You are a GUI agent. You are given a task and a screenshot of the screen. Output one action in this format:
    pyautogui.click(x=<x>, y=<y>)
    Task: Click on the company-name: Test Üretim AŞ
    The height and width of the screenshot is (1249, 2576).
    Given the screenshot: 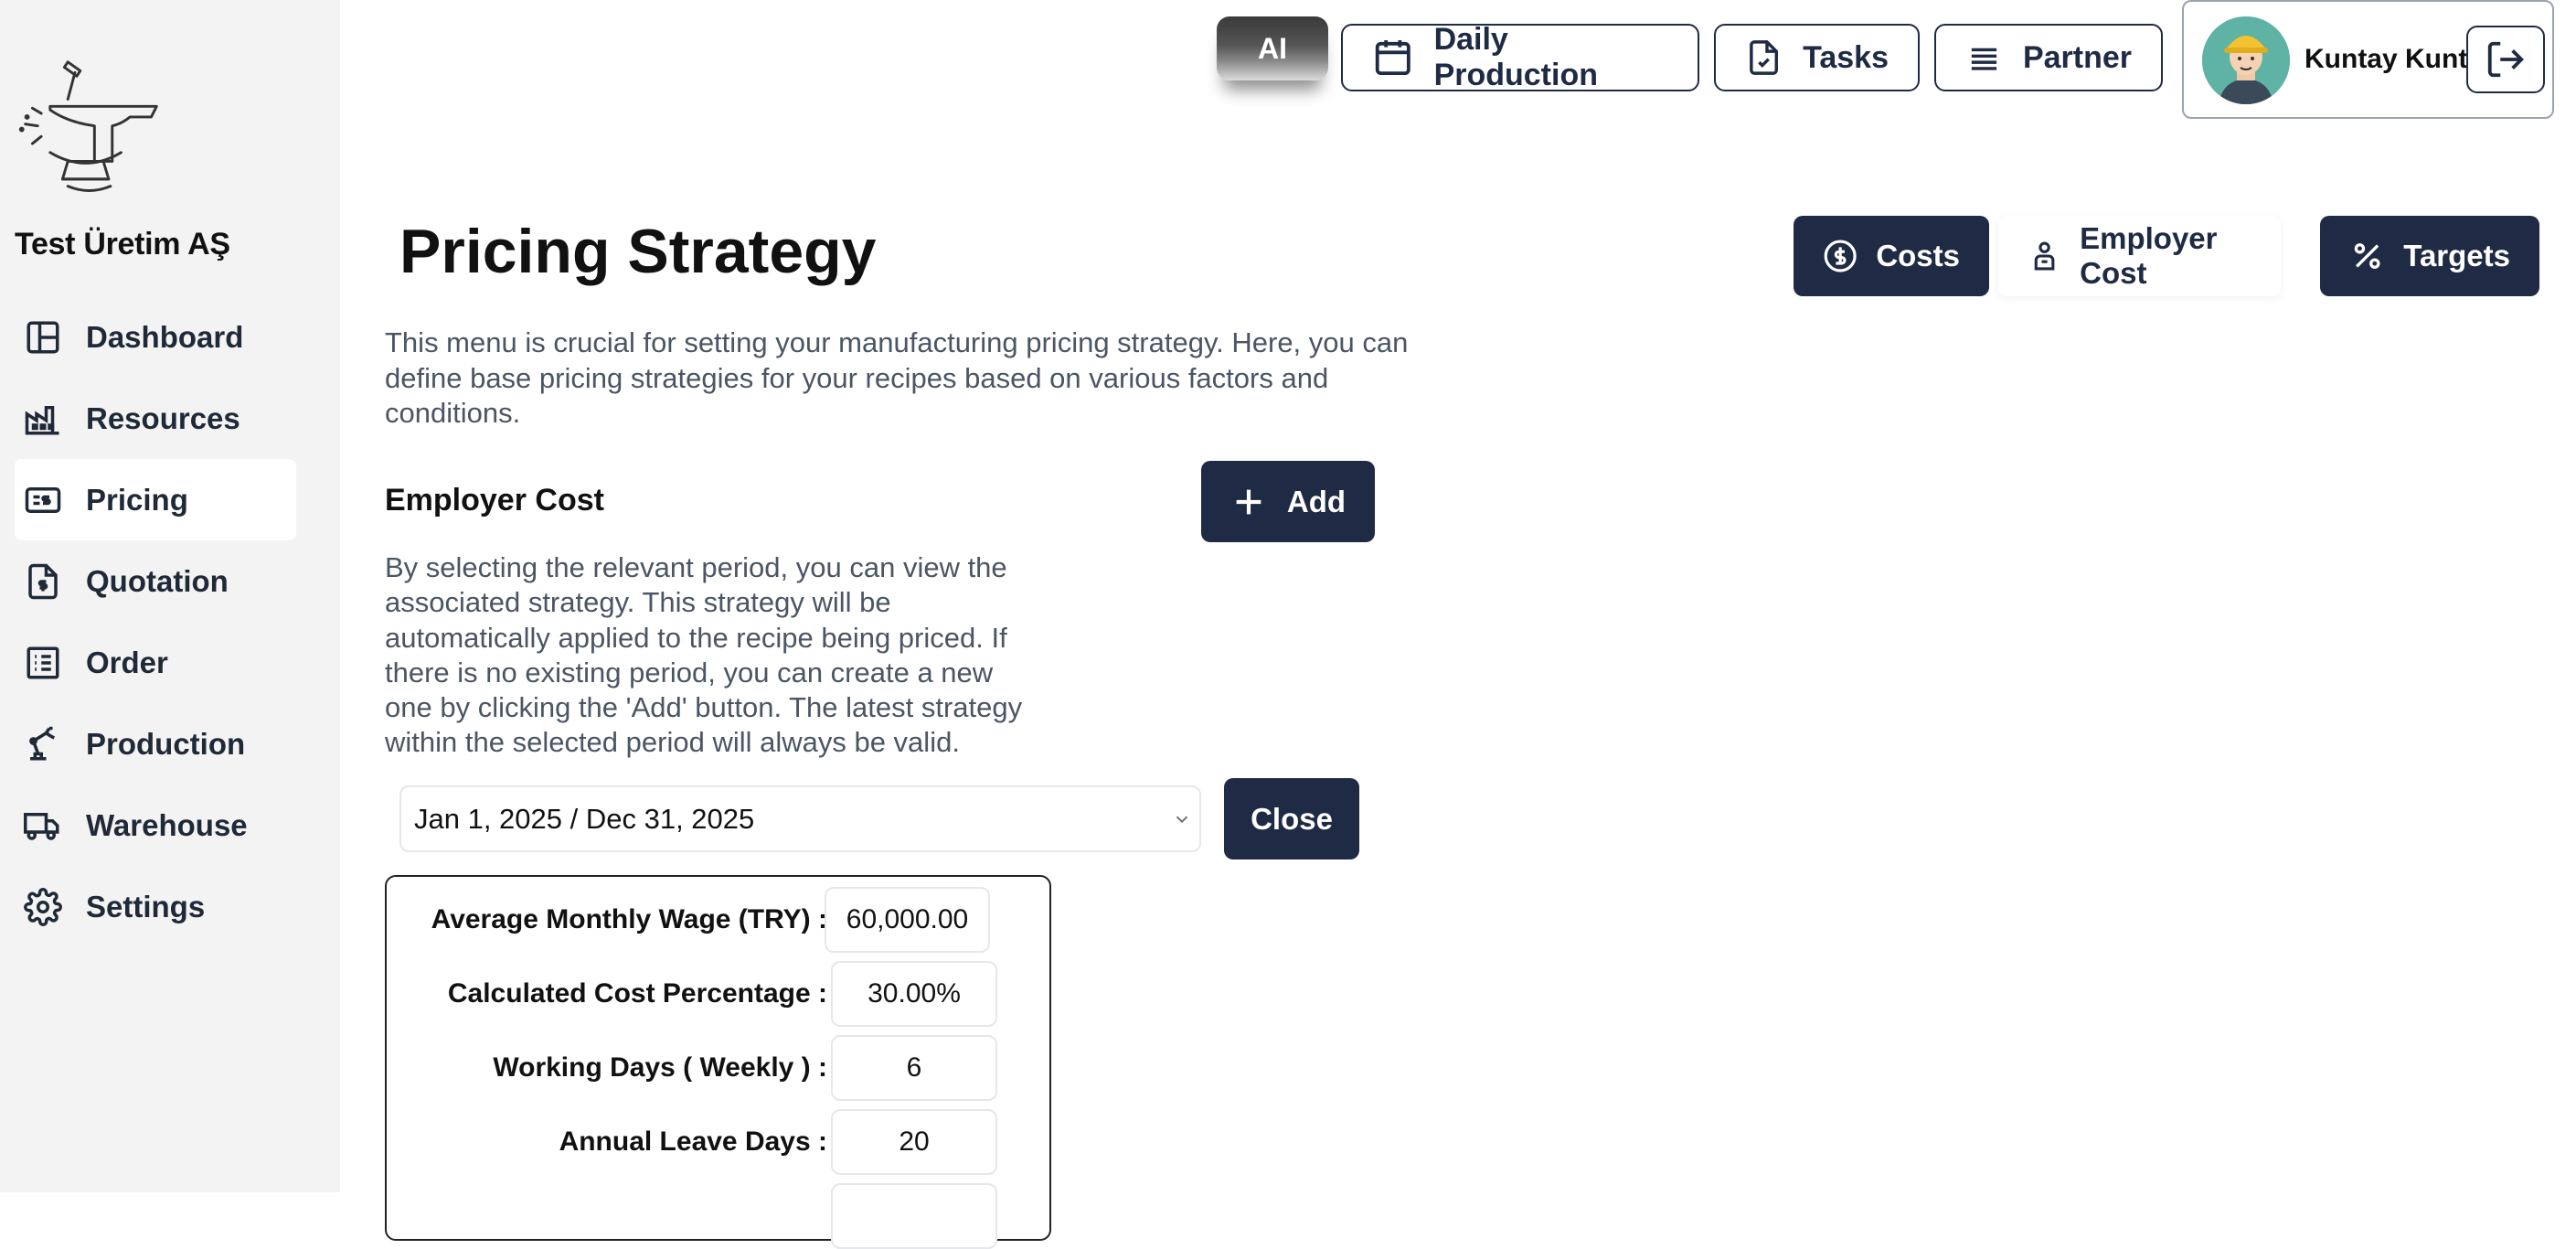 What is the action you would take?
    pyautogui.click(x=123, y=244)
    